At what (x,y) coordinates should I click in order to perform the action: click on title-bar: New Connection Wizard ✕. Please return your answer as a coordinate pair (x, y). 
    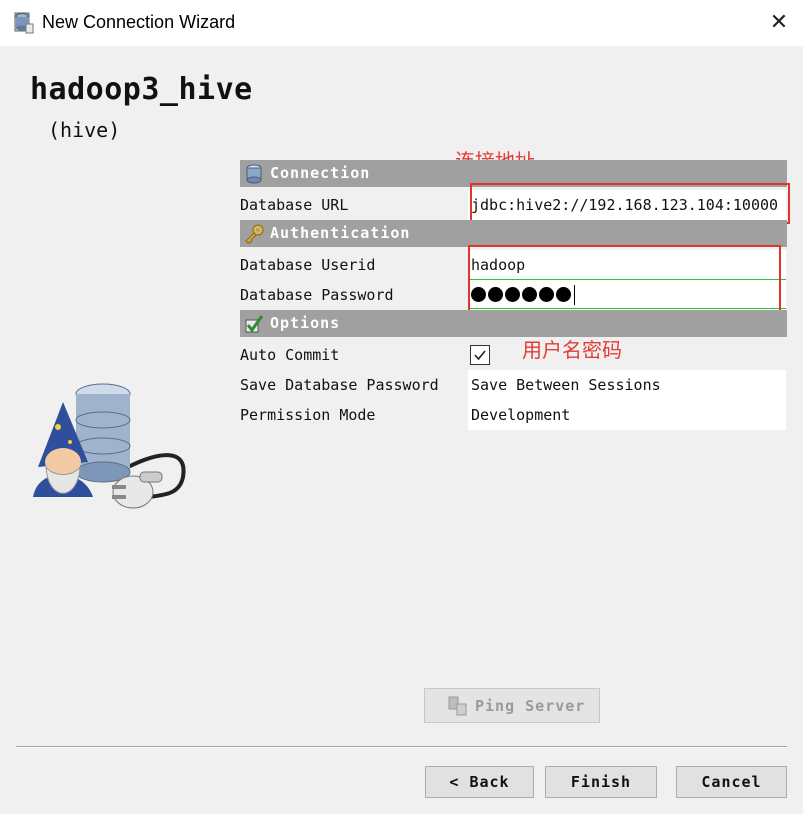
    Looking at the image, I should click on (401, 23).